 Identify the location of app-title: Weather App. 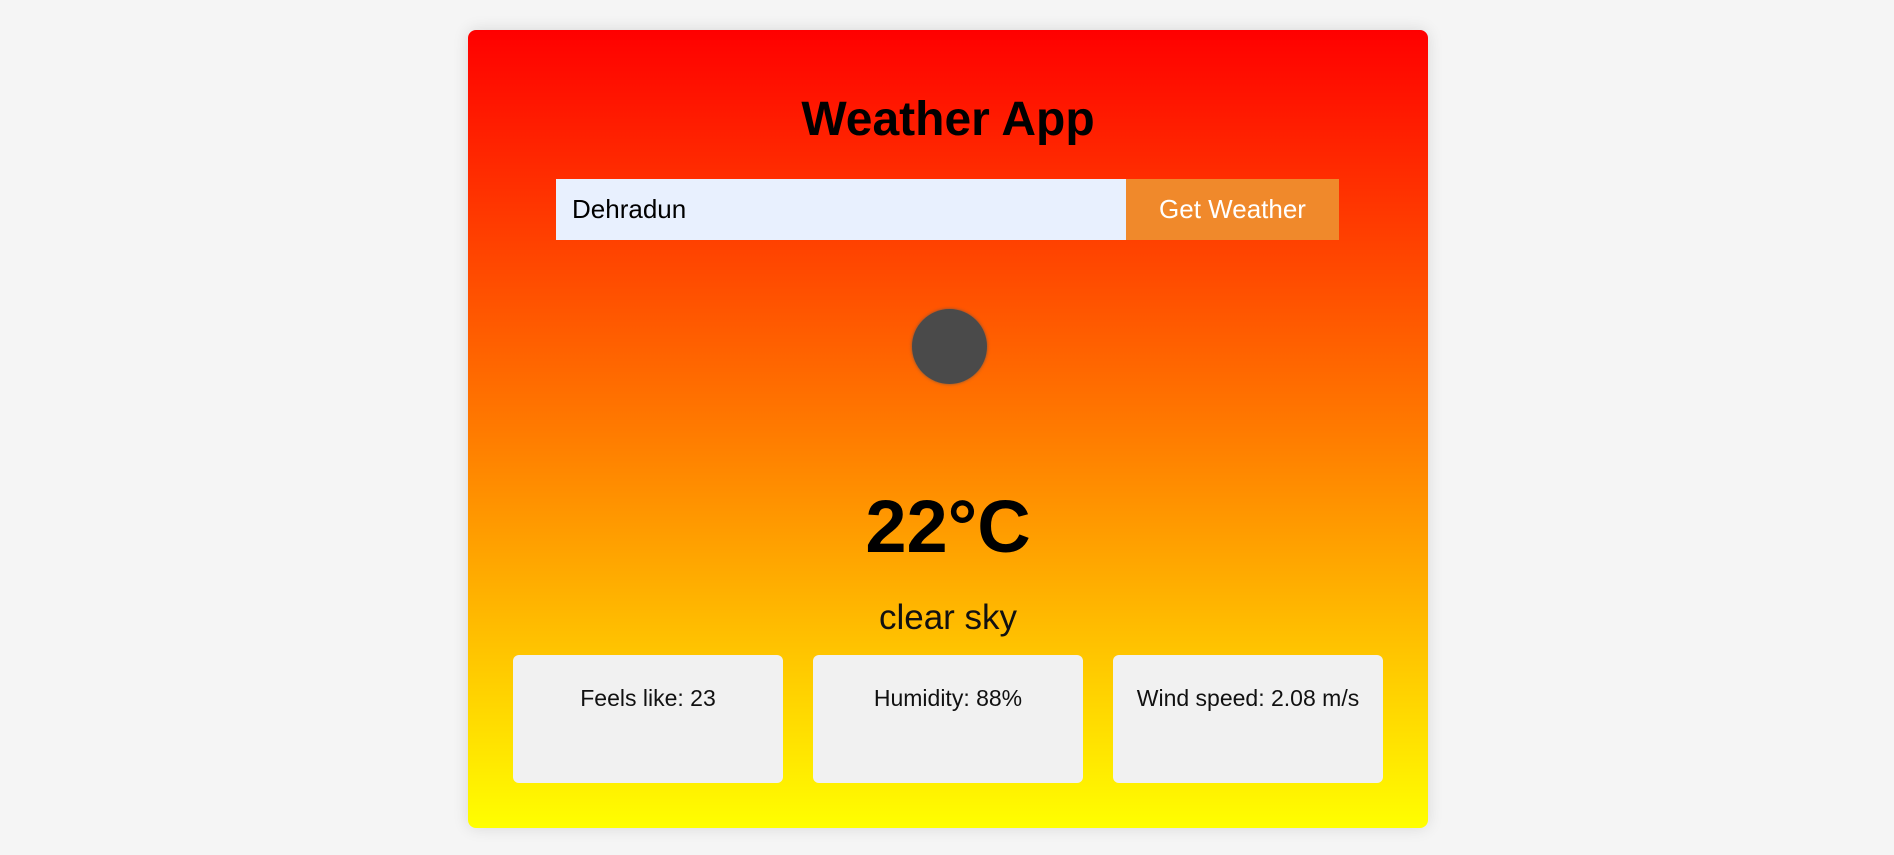
(948, 119).